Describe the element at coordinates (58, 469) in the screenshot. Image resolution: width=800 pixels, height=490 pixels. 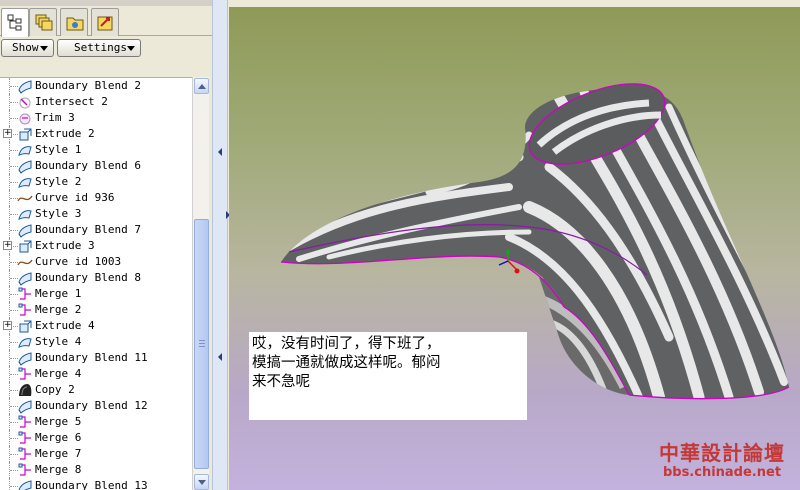
I see `tree-item-label: Merge 8` at that location.